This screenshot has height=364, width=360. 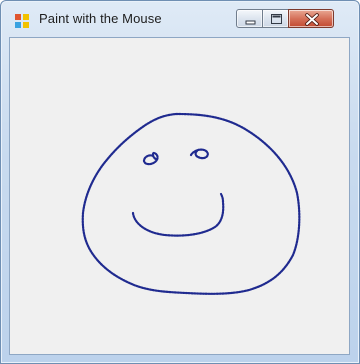 I want to click on left-eye-stroke, so click(x=150, y=158).